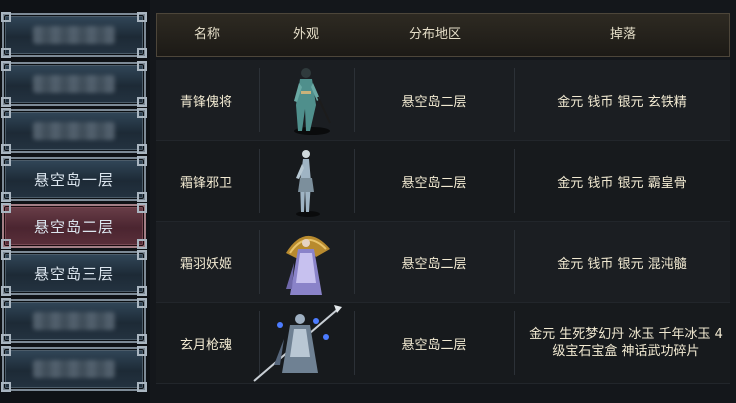 The image size is (736, 403). Describe the element at coordinates (206, 34) in the screenshot. I see `header-name: 名称` at that location.